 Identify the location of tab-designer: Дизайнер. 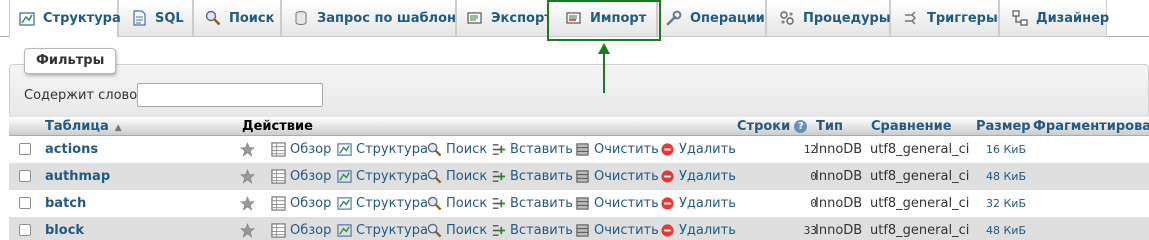
(1054, 18).